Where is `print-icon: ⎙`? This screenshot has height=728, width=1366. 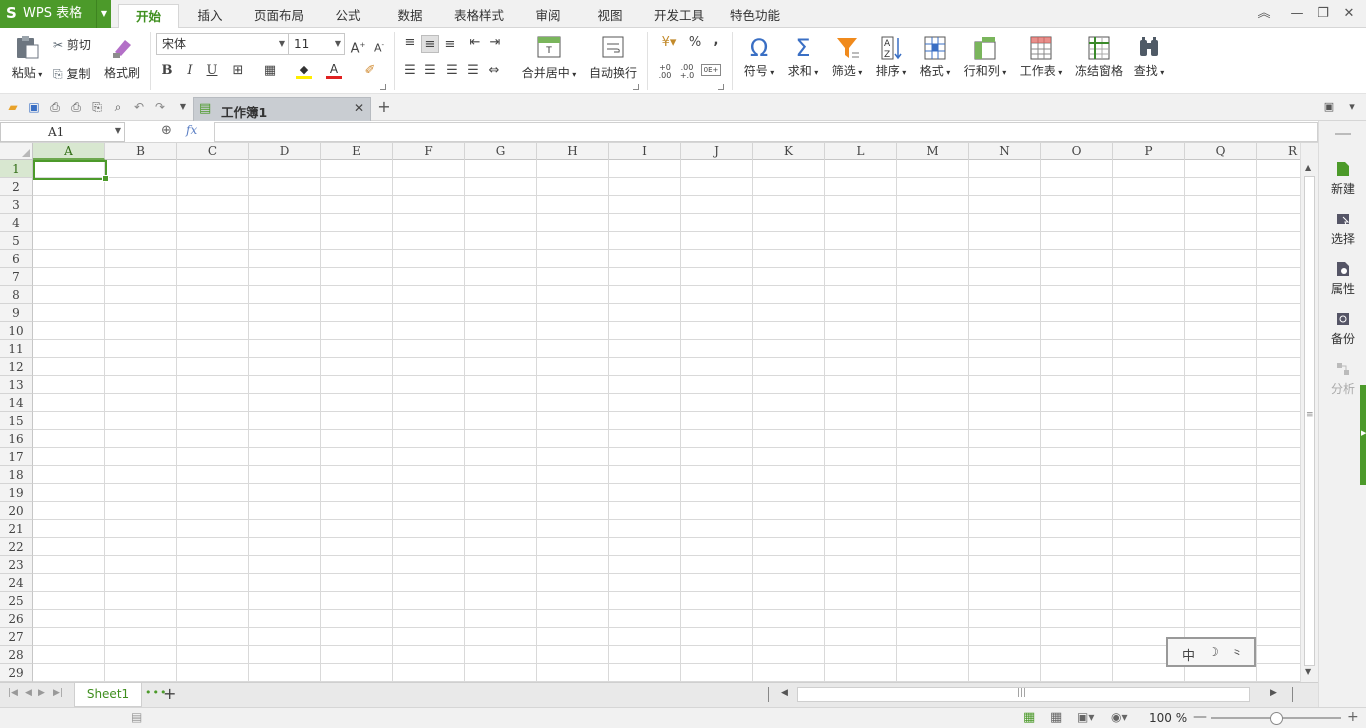
print-icon: ⎙ is located at coordinates (76, 107).